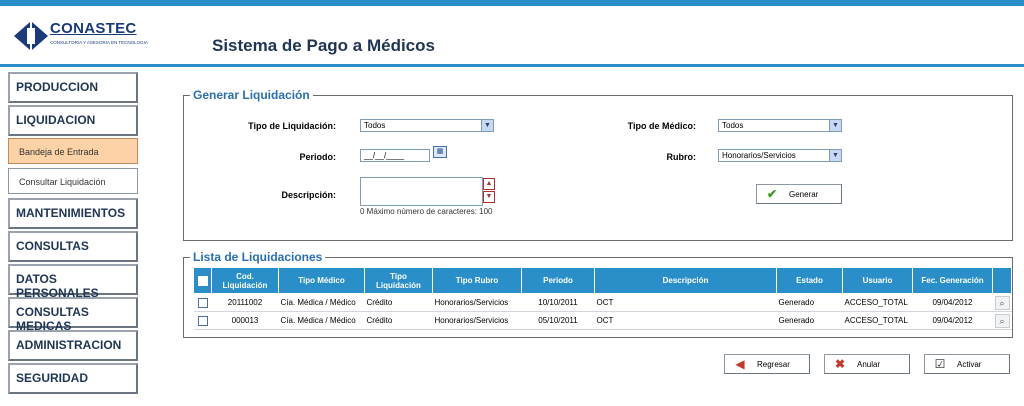 The width and height of the screenshot is (1024, 406). What do you see at coordinates (93, 28) in the screenshot?
I see `logo-text: CONASTEC` at bounding box center [93, 28].